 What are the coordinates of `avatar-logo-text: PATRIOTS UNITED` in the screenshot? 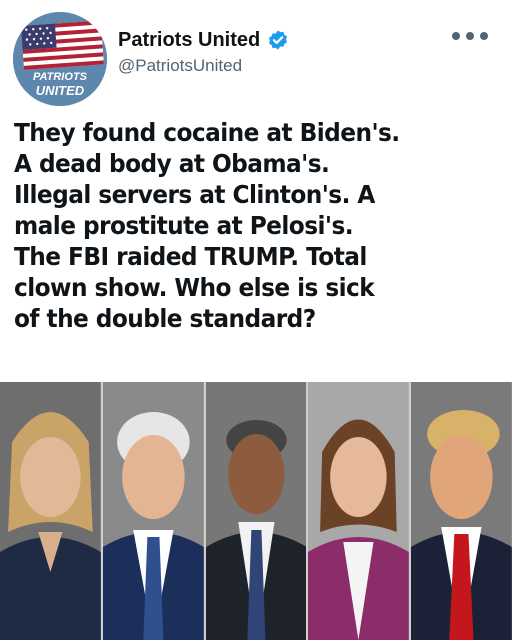 It's located at (60, 84).